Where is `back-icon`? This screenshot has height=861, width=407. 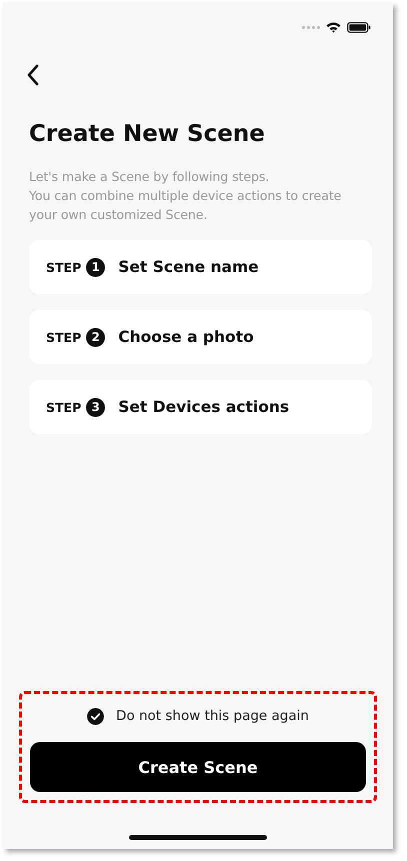
back-icon is located at coordinates (33, 75).